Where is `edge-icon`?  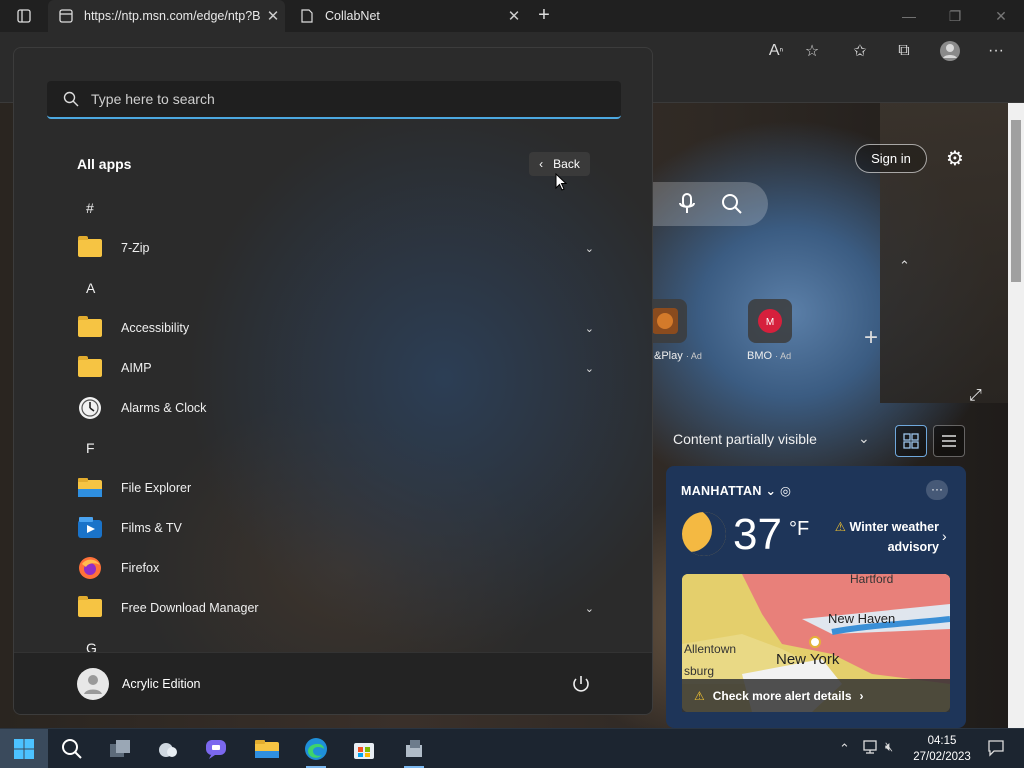 edge-icon is located at coordinates (316, 749).